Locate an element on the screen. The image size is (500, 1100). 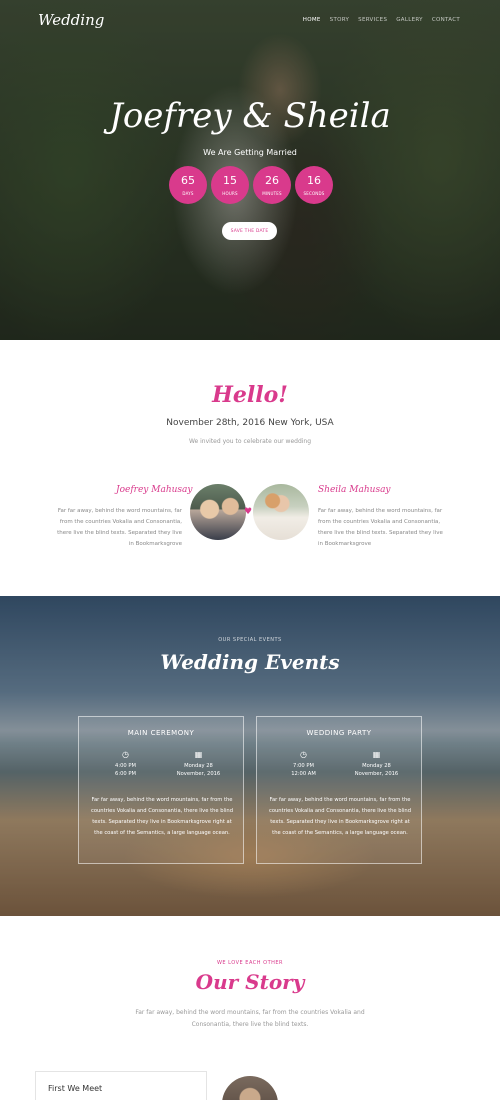
event-time: ◷ 7:00 PM 12:00 AM is located at coordinates (303, 764).